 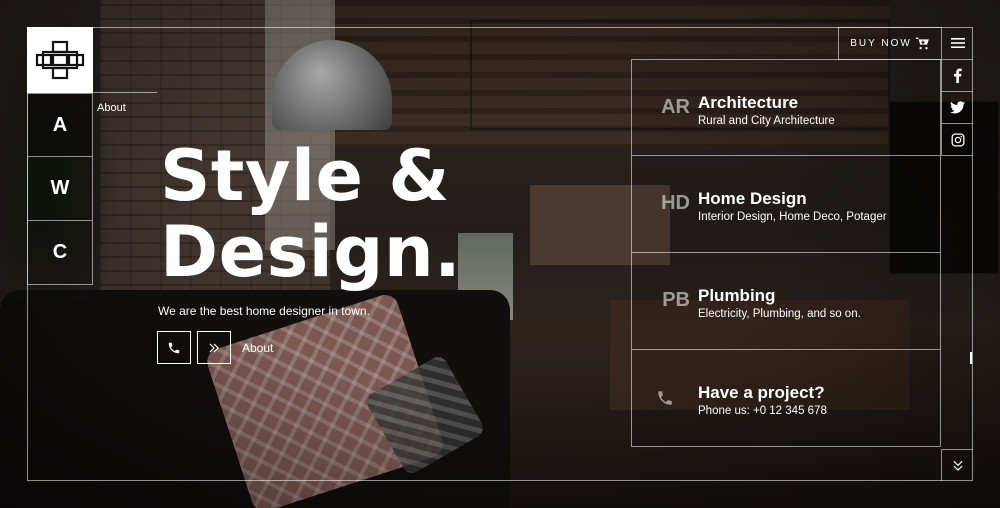 What do you see at coordinates (779, 314) in the screenshot?
I see `service-desc: Electricity, Plumbing, and so on.` at bounding box center [779, 314].